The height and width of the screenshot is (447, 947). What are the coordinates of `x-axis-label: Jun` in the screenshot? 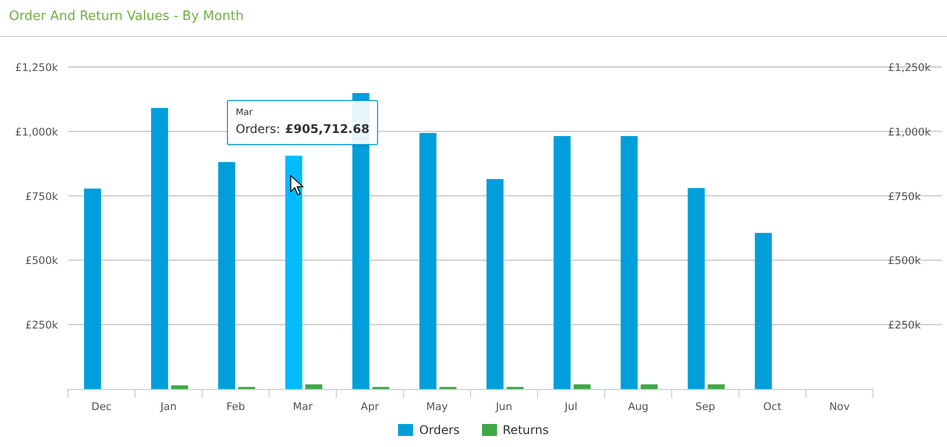 It's located at (504, 407).